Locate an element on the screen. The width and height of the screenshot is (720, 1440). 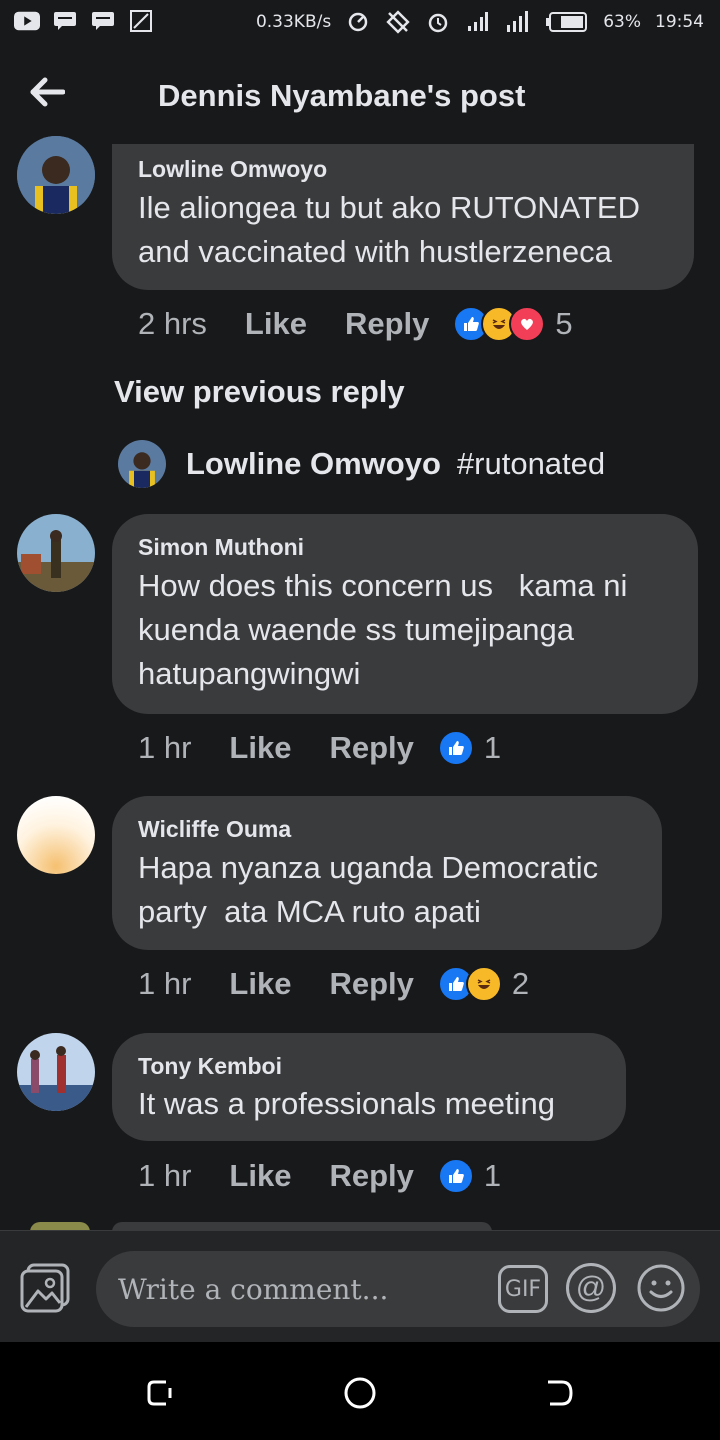
comment-line: It was a professionals meeting is located at coordinates (346, 1103).